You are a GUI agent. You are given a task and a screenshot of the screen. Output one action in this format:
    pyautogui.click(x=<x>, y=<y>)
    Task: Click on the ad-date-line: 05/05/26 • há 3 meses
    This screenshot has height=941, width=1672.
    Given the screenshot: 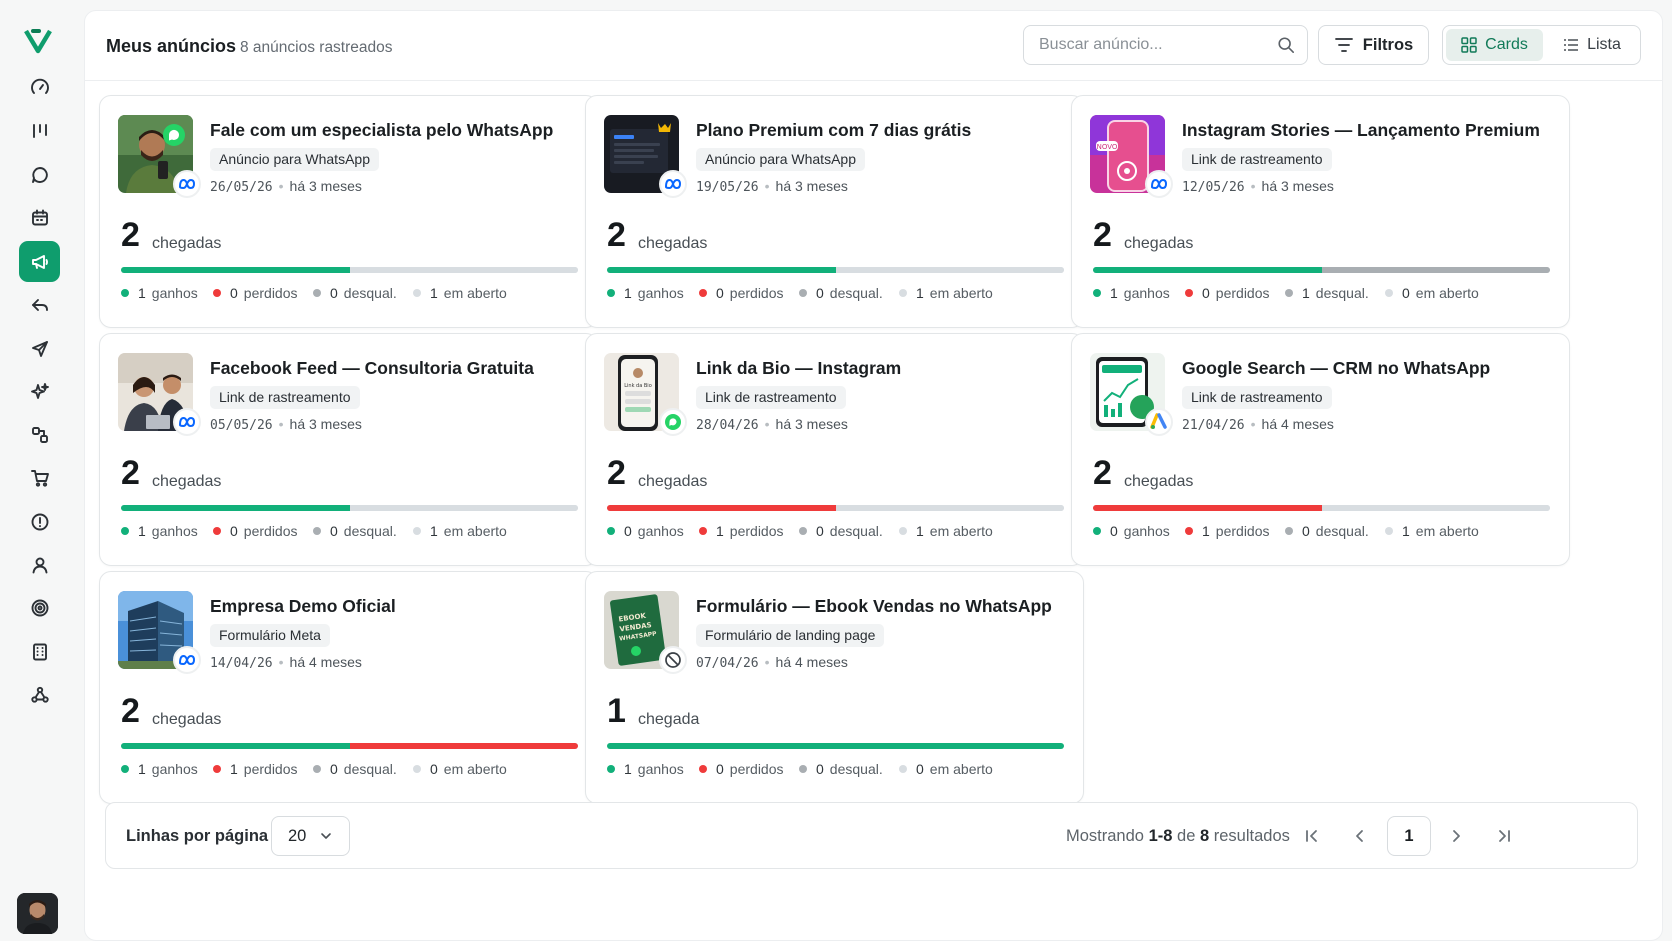 What is the action you would take?
    pyautogui.click(x=286, y=424)
    